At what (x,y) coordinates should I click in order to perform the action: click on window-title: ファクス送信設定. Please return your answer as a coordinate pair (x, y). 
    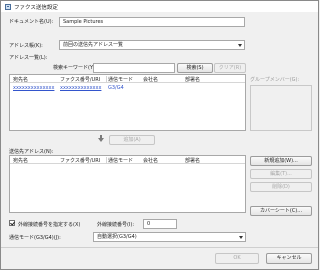
    Looking at the image, I should click on (36, 7).